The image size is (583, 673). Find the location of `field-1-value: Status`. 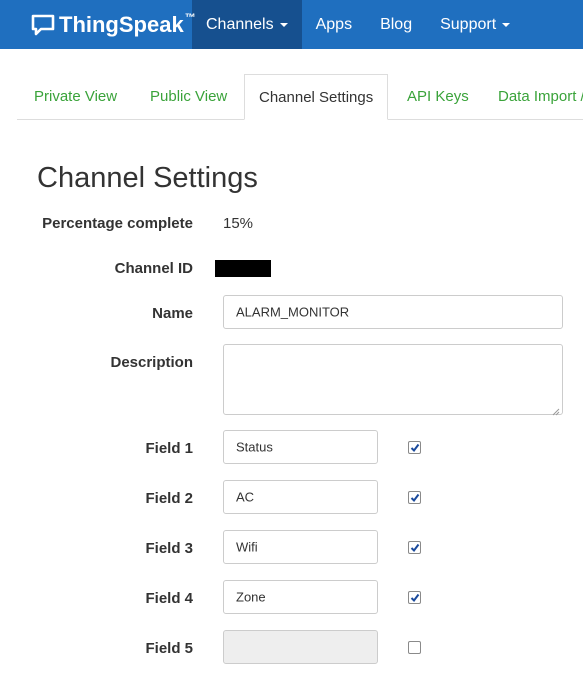

field-1-value: Status is located at coordinates (254, 447).